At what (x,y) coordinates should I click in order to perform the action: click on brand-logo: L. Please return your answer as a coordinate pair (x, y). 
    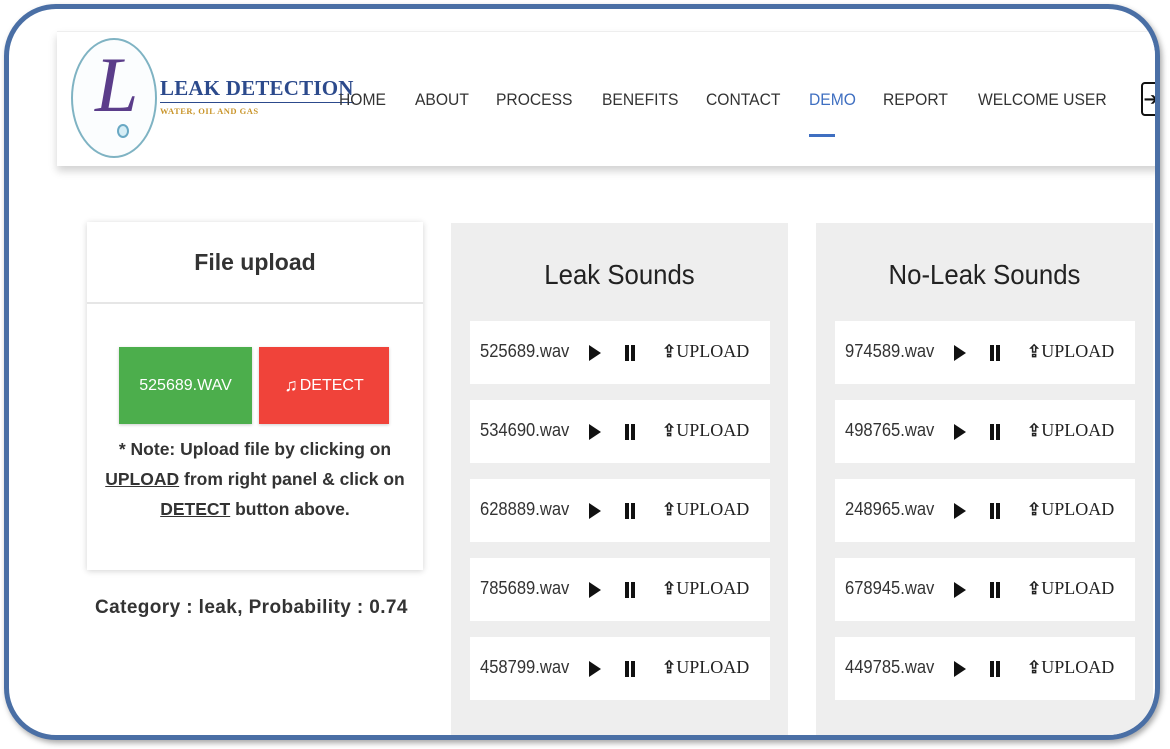
    Looking at the image, I should click on (114, 98).